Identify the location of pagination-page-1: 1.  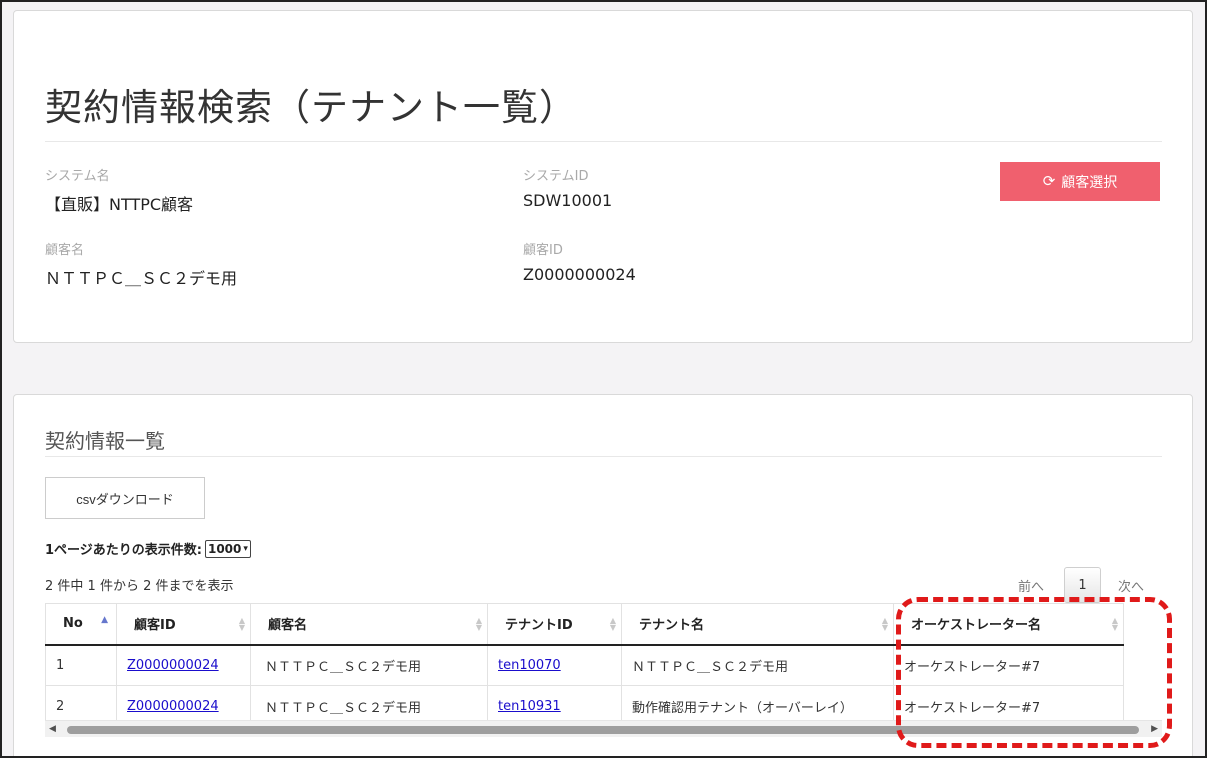
(1082, 585).